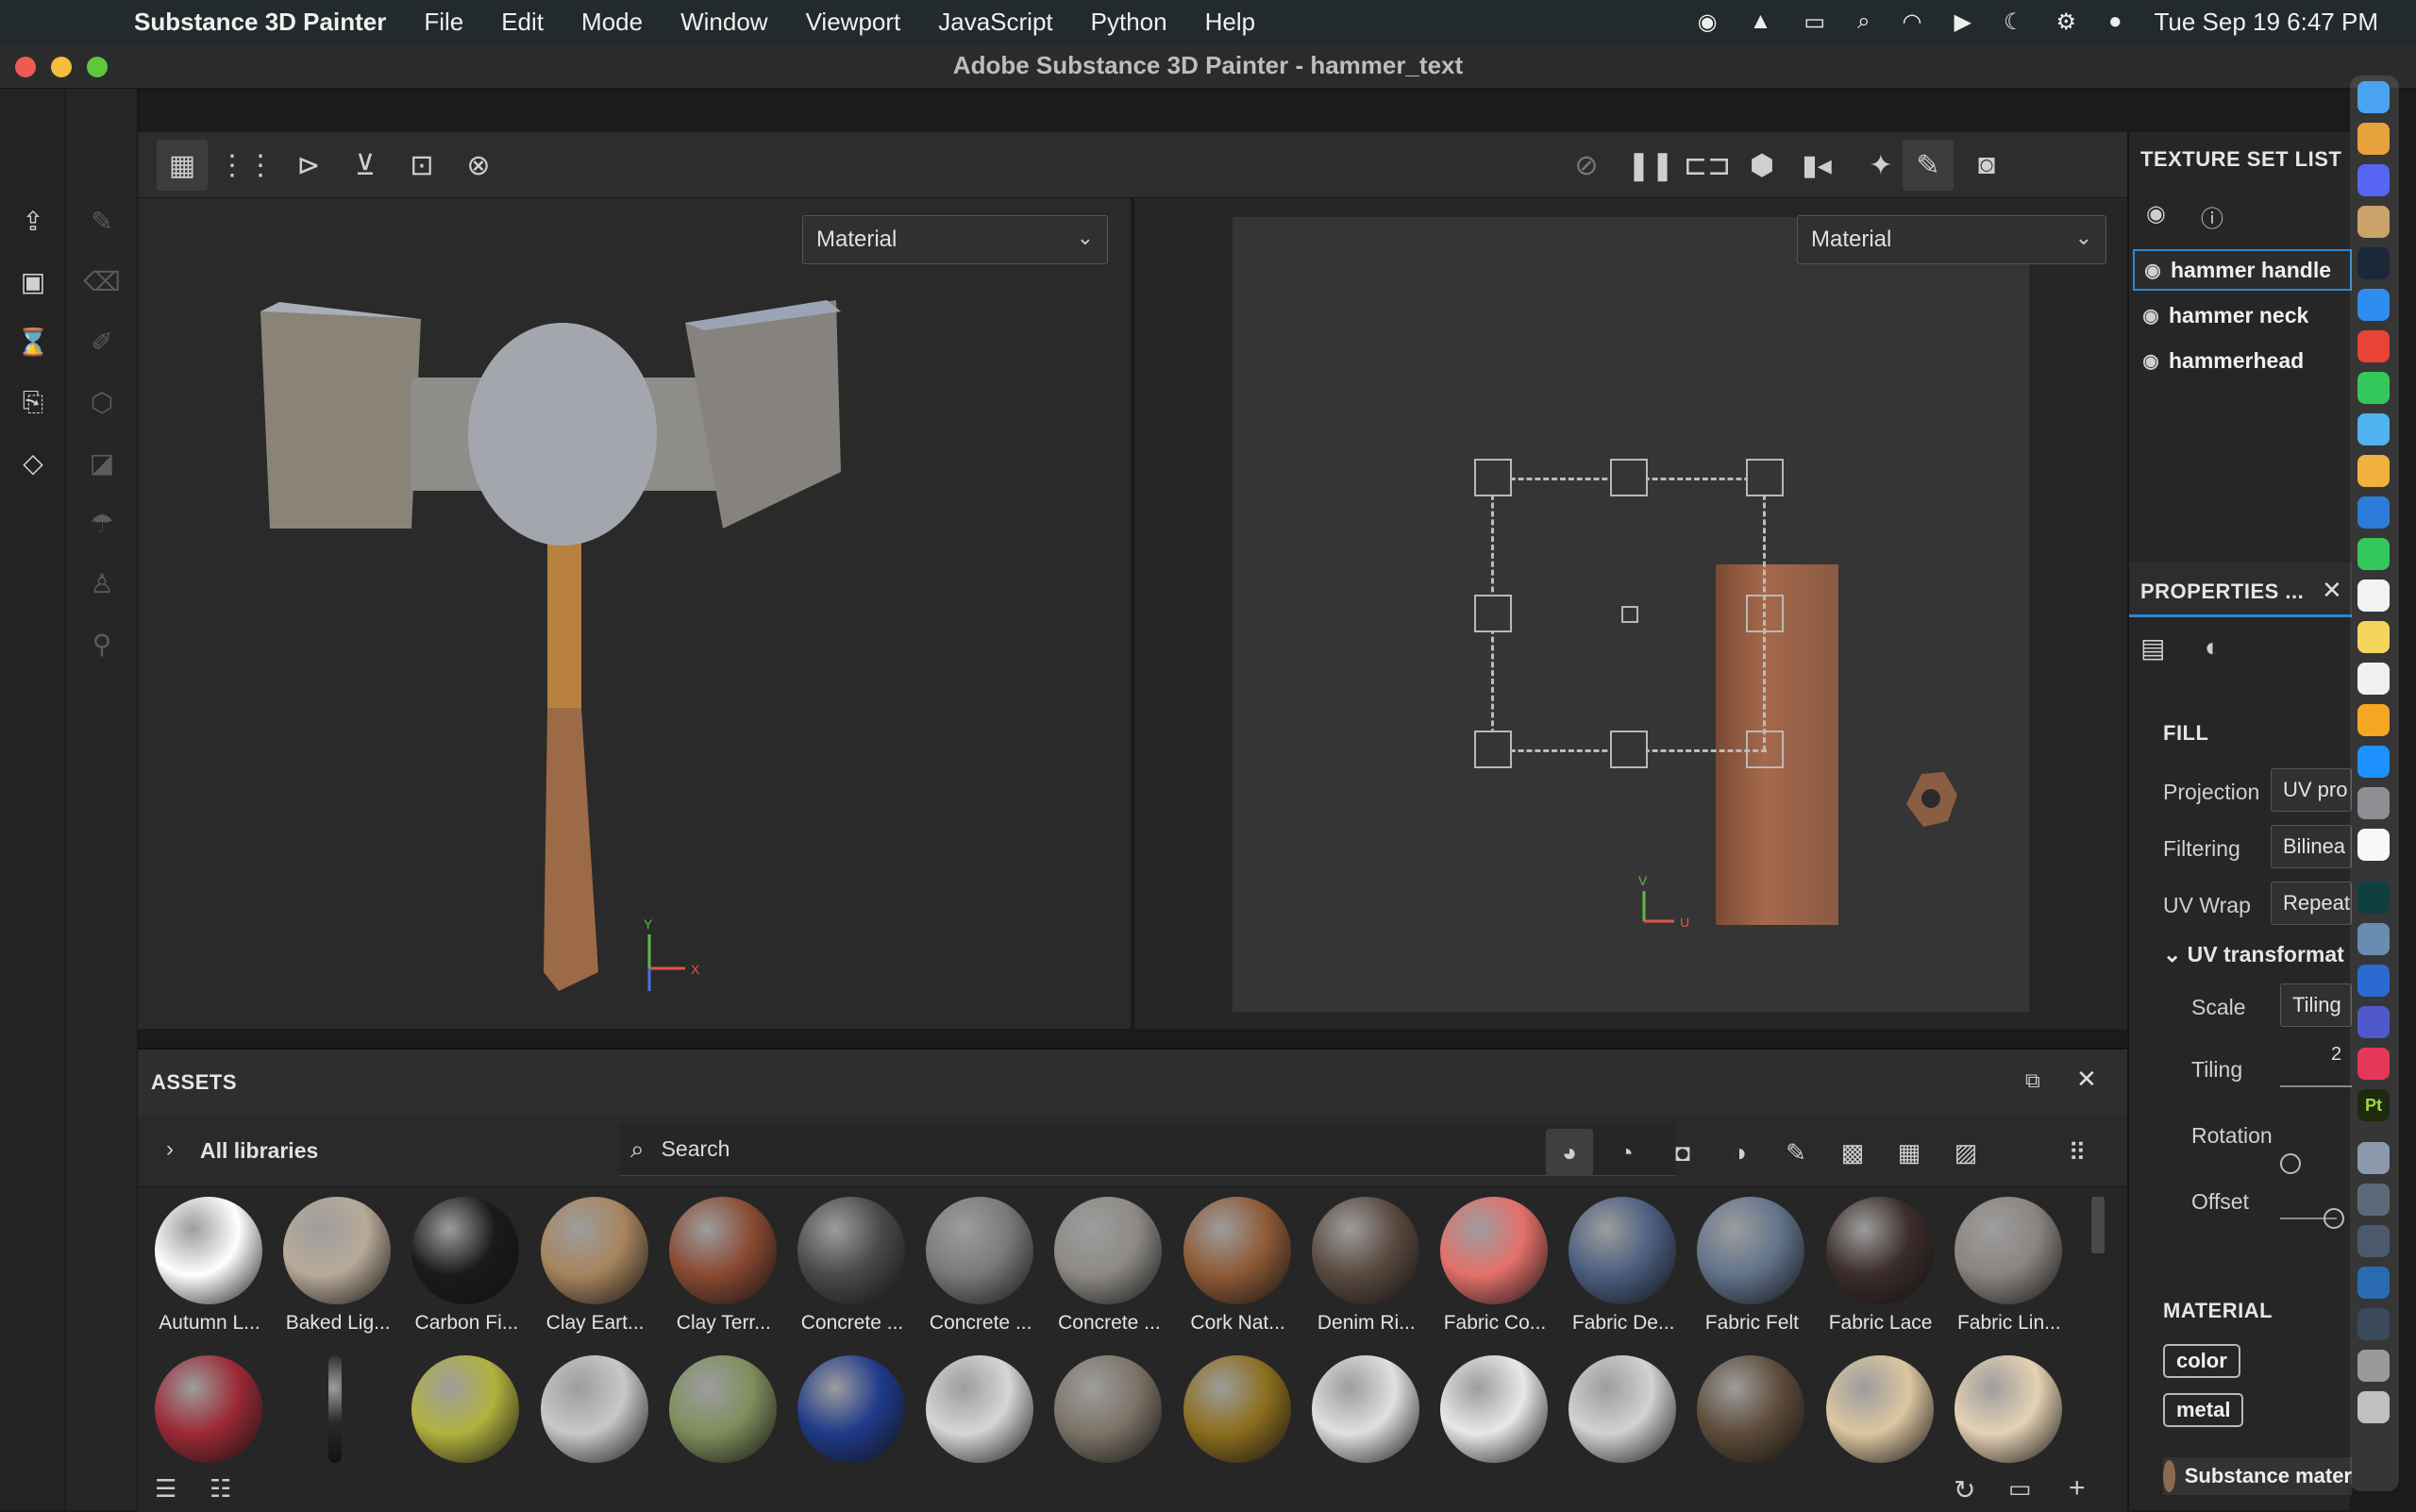 This screenshot has height=1512, width=2416. Describe the element at coordinates (2311, 790) in the screenshot. I see `projection-dropdown: UV pro` at that location.